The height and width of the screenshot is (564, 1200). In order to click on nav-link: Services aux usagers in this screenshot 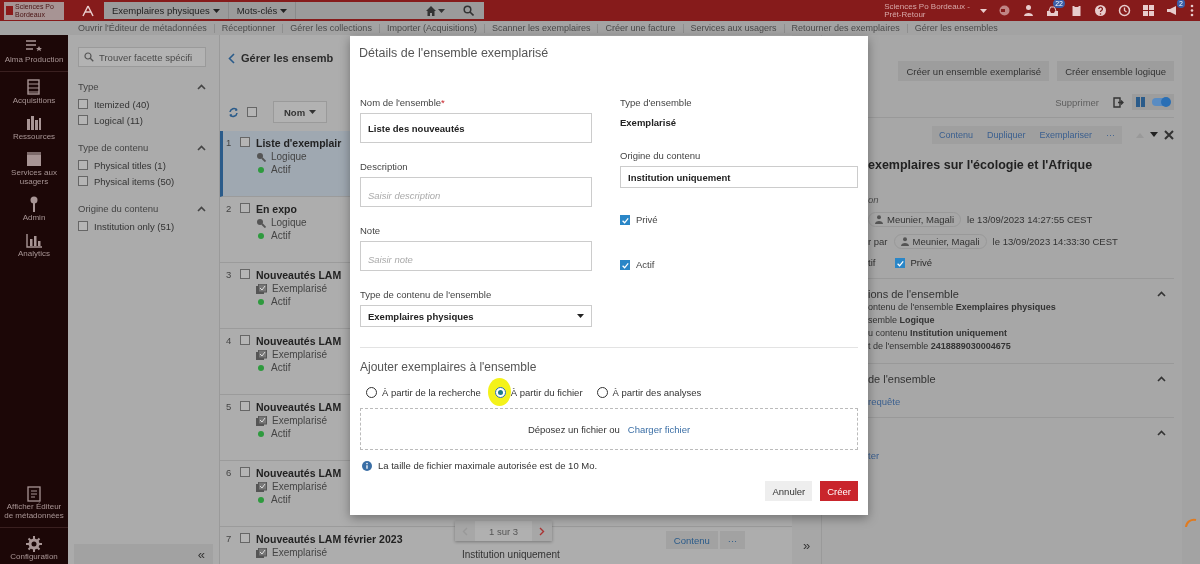, I will do `click(733, 28)`.